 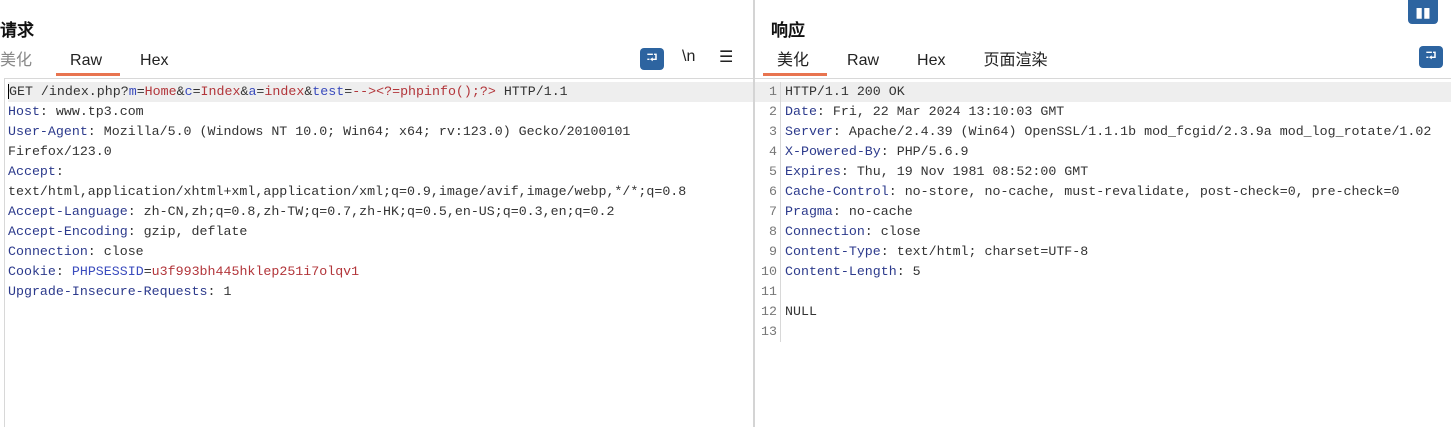 I want to click on request-tabs: 美化 Raw Hex, so click(x=84, y=63).